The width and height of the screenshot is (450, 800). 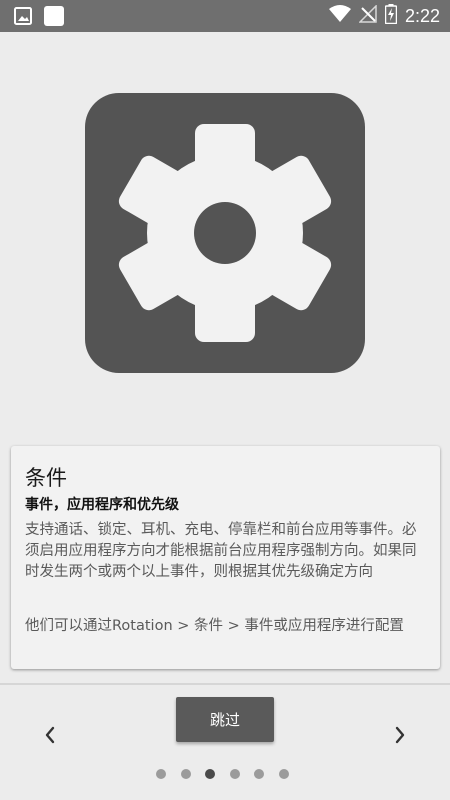 I want to click on skip-button: 跳过, so click(x=225, y=719).